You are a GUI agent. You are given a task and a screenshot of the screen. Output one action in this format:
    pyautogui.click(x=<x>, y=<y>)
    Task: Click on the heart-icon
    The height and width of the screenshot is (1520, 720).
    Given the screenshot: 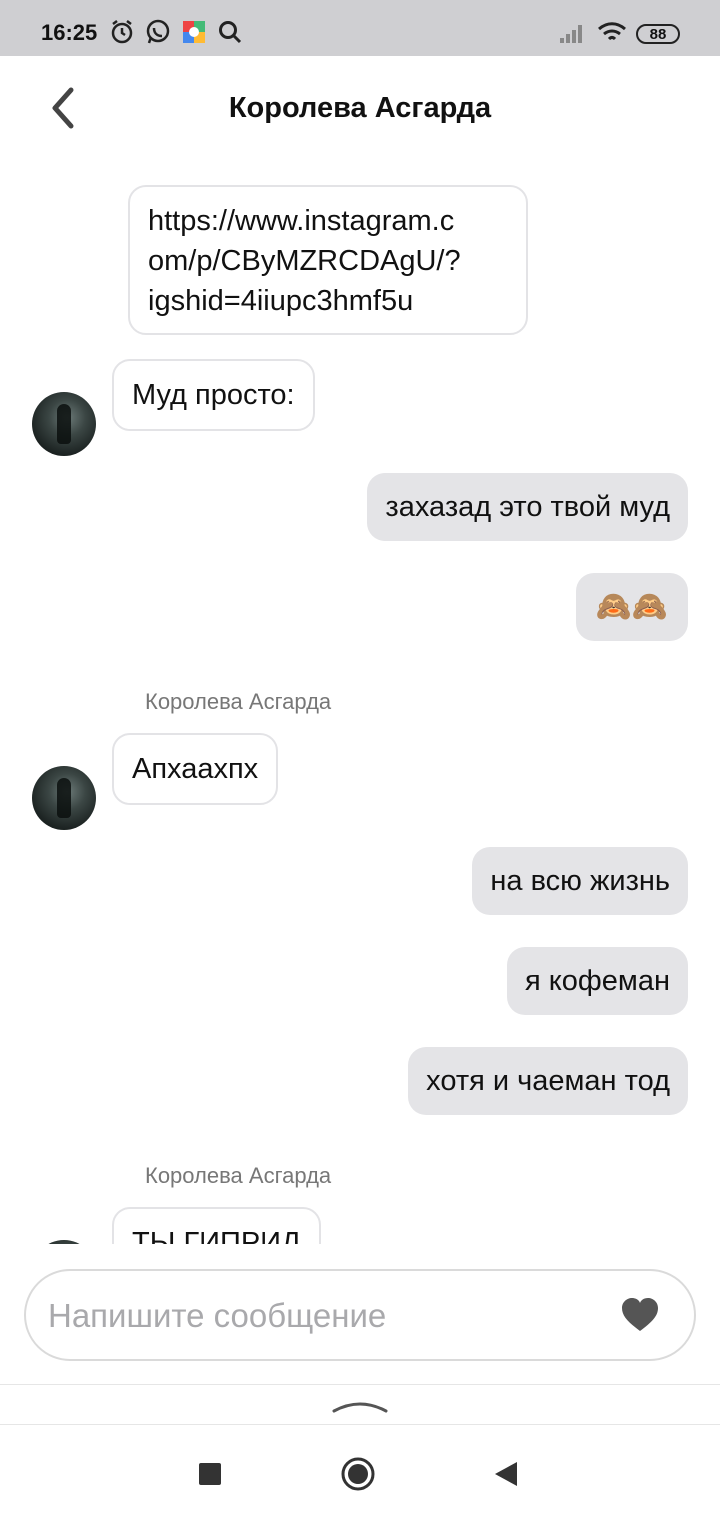 What is the action you would take?
    pyautogui.click(x=640, y=1314)
    